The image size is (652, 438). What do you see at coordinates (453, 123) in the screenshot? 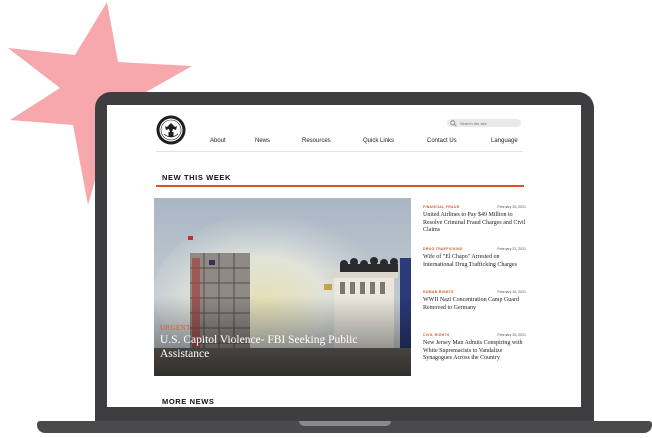
I see `search-icon` at bounding box center [453, 123].